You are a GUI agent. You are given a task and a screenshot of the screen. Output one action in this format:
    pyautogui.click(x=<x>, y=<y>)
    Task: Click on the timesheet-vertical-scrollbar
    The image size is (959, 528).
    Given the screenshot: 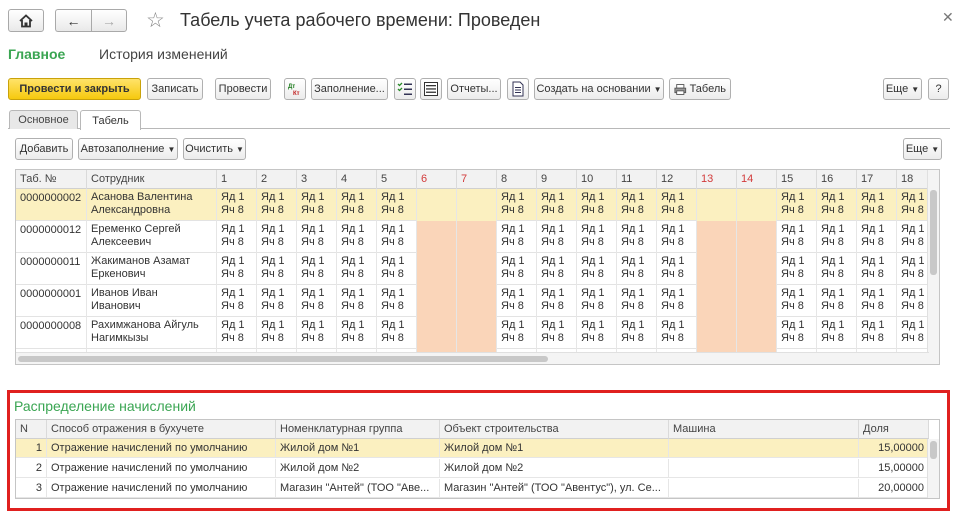 What is the action you would take?
    pyautogui.click(x=933, y=267)
    